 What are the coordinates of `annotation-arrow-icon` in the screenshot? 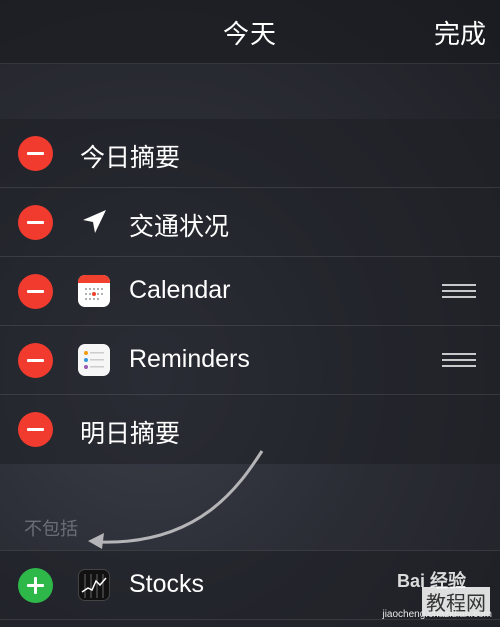 It's located at (176, 499).